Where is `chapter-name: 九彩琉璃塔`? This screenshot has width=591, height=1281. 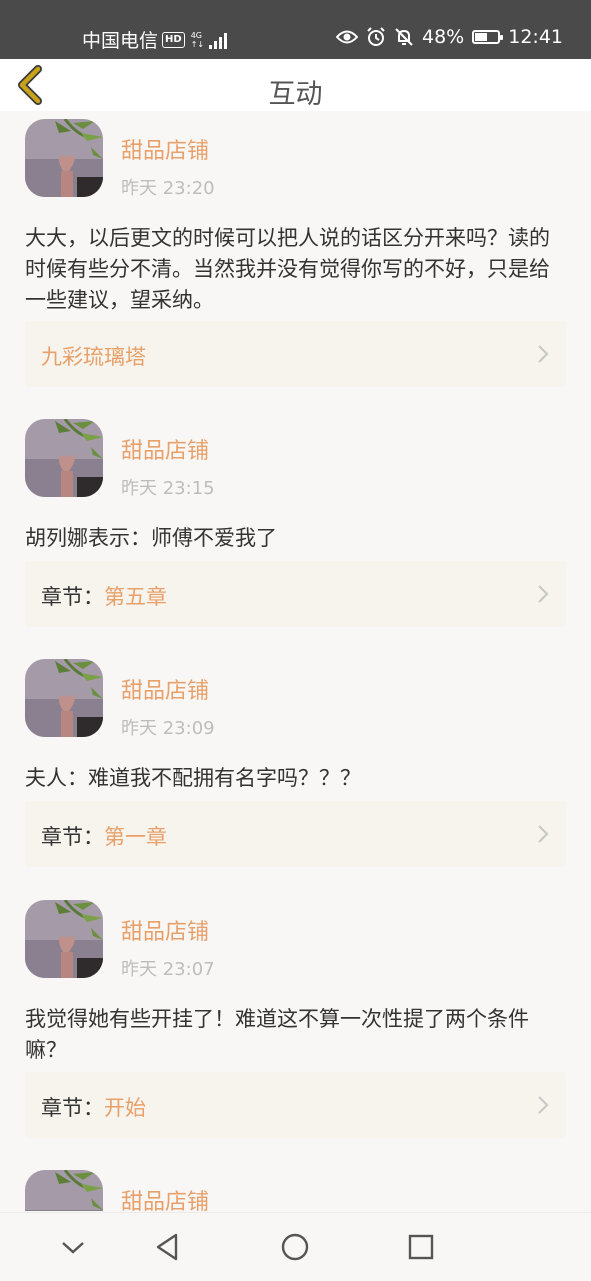
chapter-name: 九彩琉璃塔 is located at coordinates (93, 357).